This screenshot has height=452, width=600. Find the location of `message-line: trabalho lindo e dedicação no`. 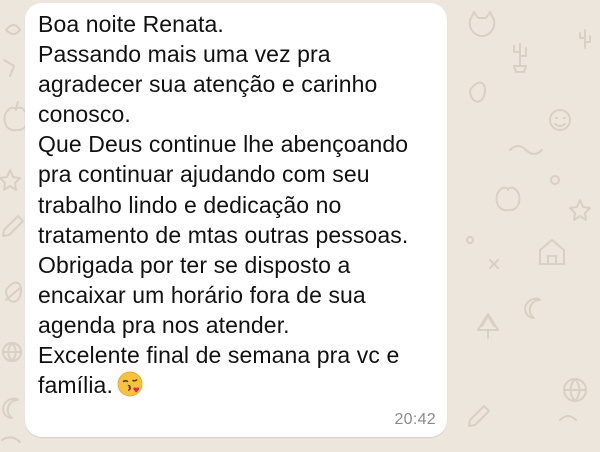

message-line: trabalho lindo e dedicação no is located at coordinates (190, 204).